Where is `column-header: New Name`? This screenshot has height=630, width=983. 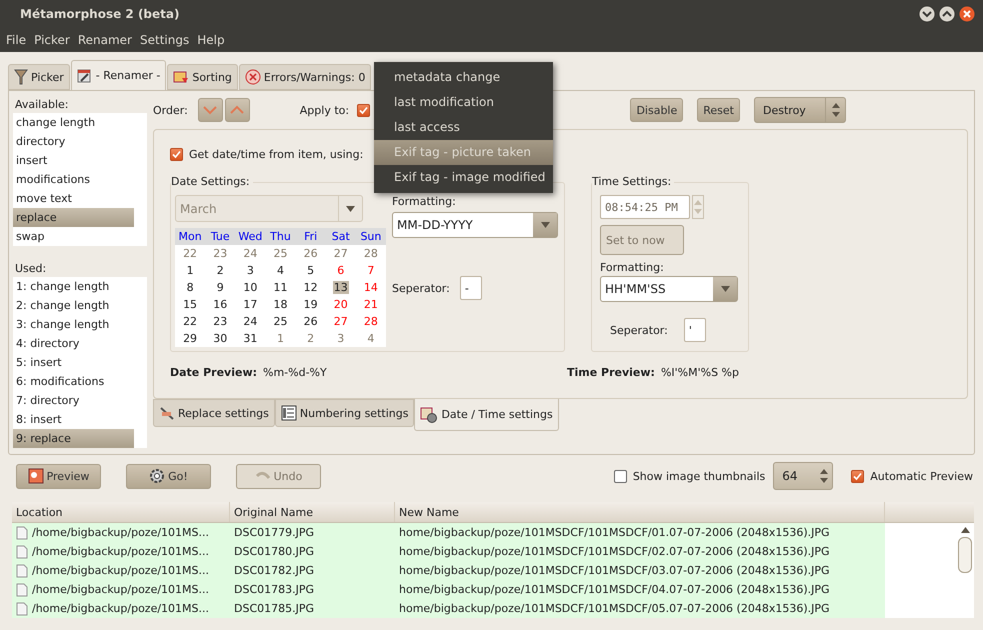 column-header: New Name is located at coordinates (640, 512).